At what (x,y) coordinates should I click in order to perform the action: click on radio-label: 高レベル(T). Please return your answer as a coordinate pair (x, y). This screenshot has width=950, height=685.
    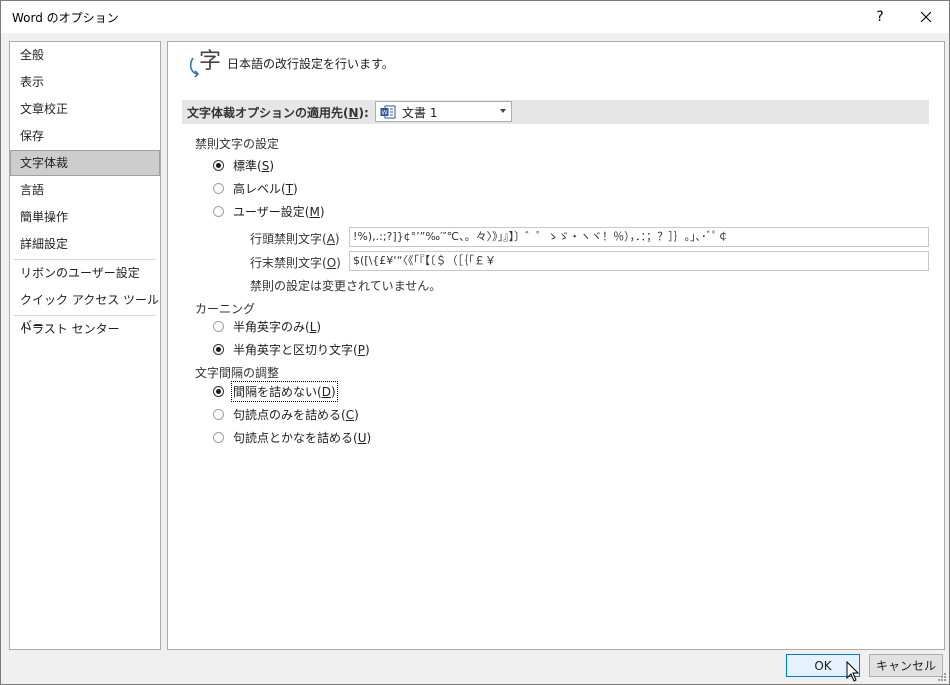
    Looking at the image, I should click on (265, 188).